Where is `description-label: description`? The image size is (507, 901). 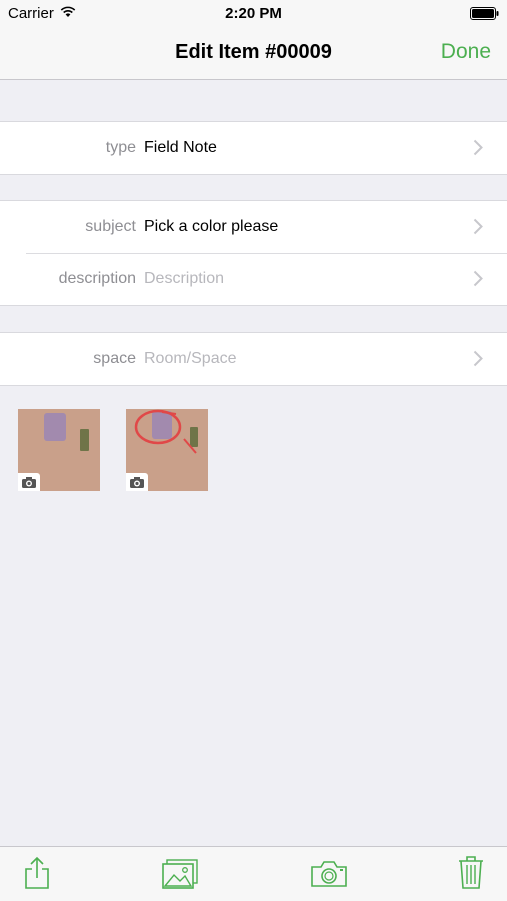 description-label: description is located at coordinates (97, 278).